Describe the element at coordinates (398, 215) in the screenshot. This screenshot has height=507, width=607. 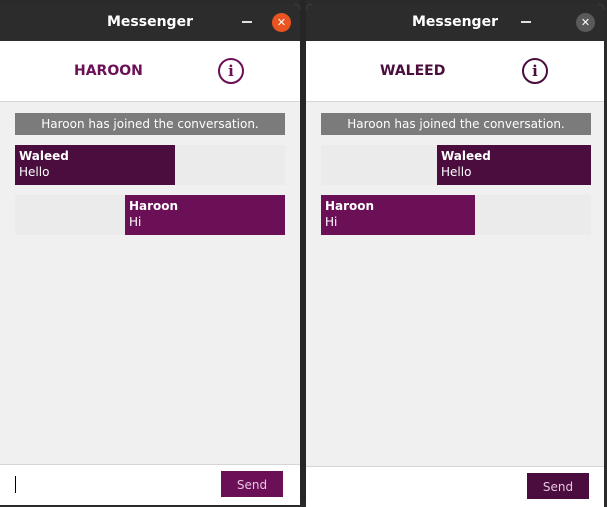
I see `message-bubble-received: Haroon Hi` at that location.